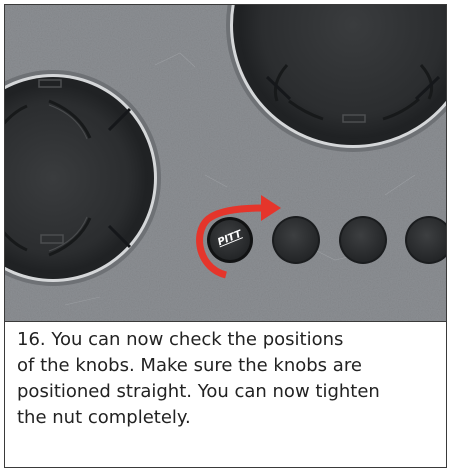 The image size is (452, 473). What do you see at coordinates (180, 339) in the screenshot?
I see `caption-line: 16. You can now check the positions` at bounding box center [180, 339].